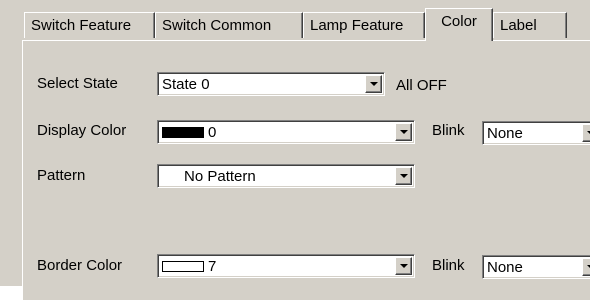  Describe the element at coordinates (448, 130) in the screenshot. I see `display-color-blink-label: Blink` at that location.